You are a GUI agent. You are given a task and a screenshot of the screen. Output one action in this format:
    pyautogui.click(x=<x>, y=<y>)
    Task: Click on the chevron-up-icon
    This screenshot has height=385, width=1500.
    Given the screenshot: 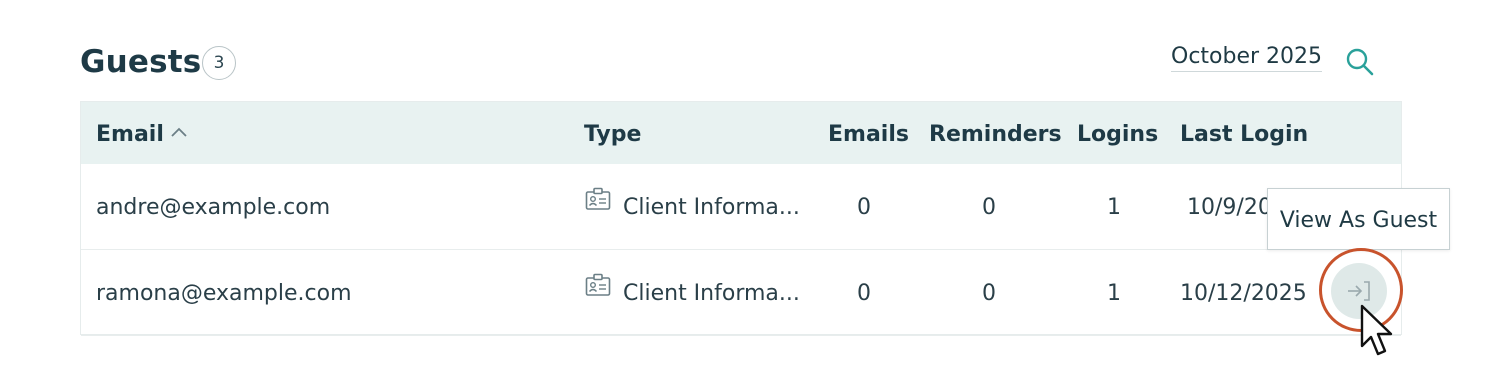 What is the action you would take?
    pyautogui.click(x=179, y=132)
    